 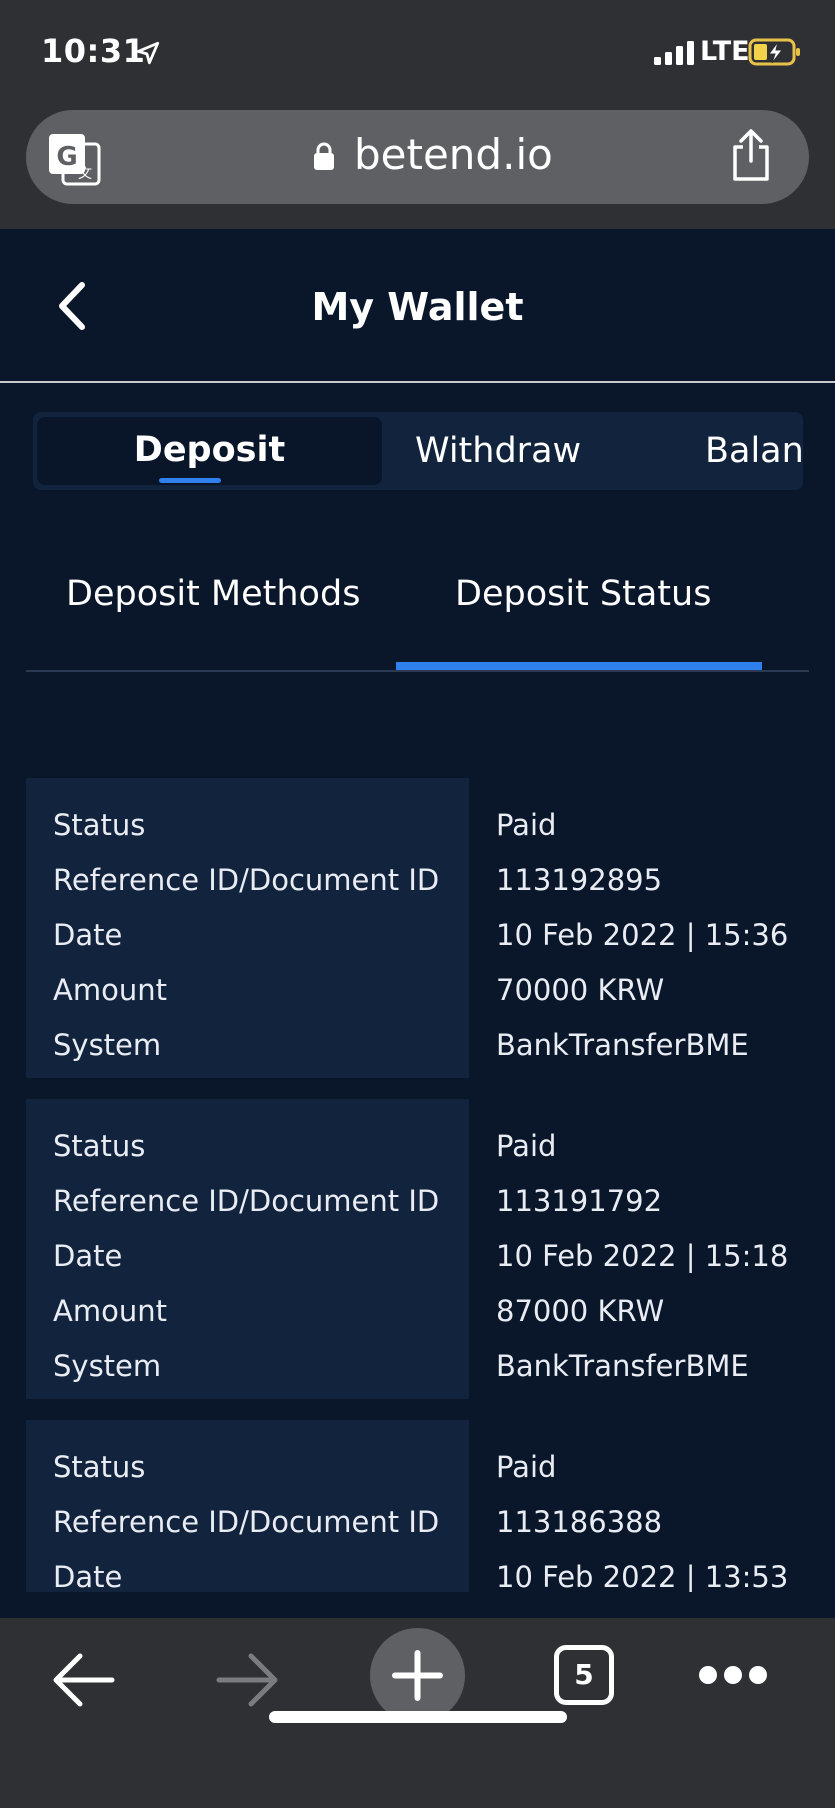 What do you see at coordinates (725, 51) in the screenshot?
I see `network-type: LTE` at bounding box center [725, 51].